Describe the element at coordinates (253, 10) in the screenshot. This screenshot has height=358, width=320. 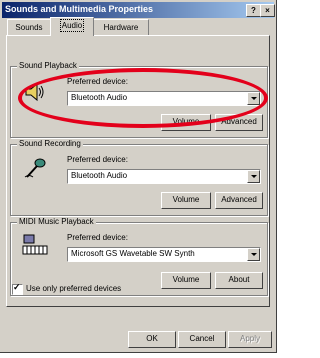
I see `help-button: ?` at that location.